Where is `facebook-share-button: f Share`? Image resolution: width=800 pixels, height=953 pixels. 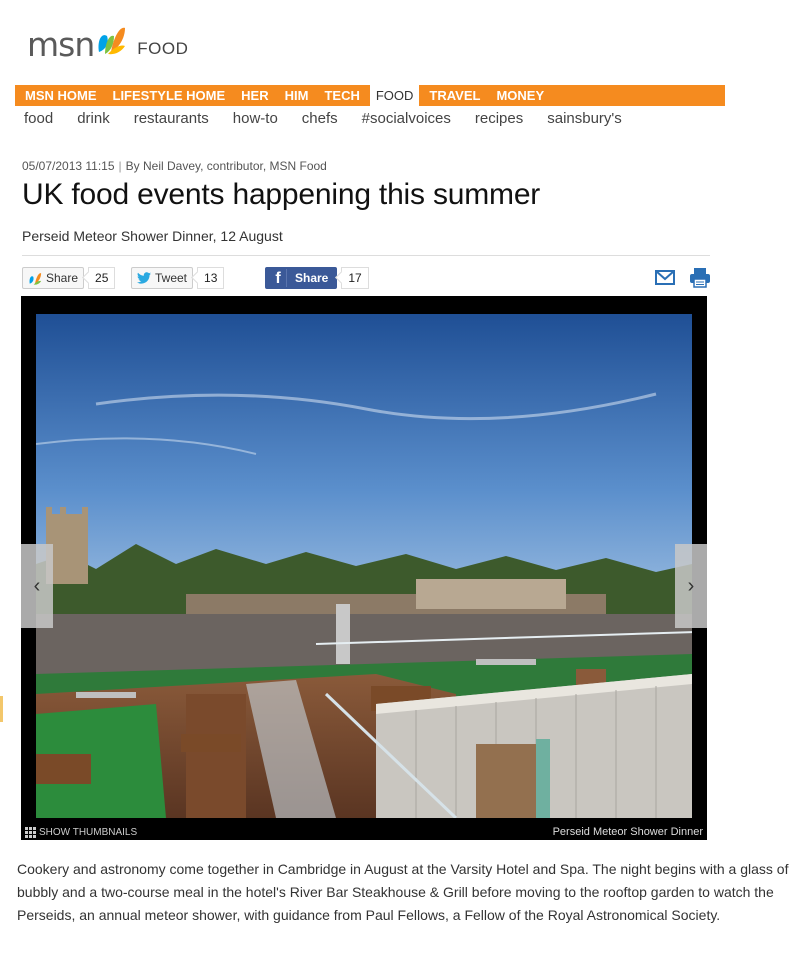 facebook-share-button: f Share is located at coordinates (301, 278).